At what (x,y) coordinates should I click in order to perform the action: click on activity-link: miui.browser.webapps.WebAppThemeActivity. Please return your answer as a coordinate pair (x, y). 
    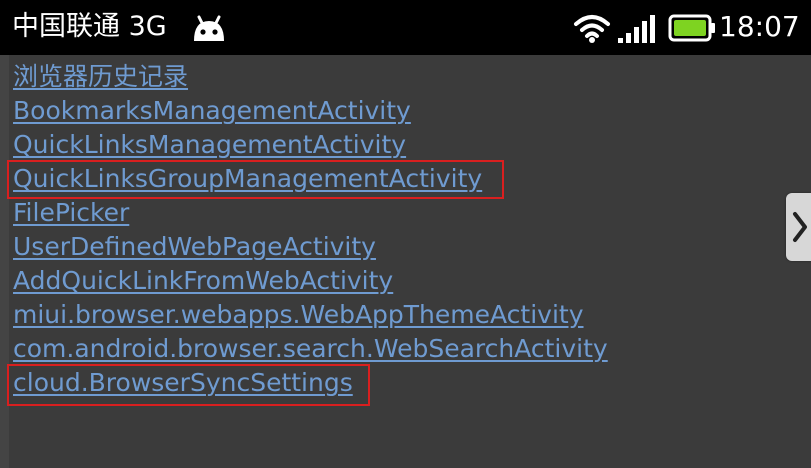
    Looking at the image, I should click on (298, 317).